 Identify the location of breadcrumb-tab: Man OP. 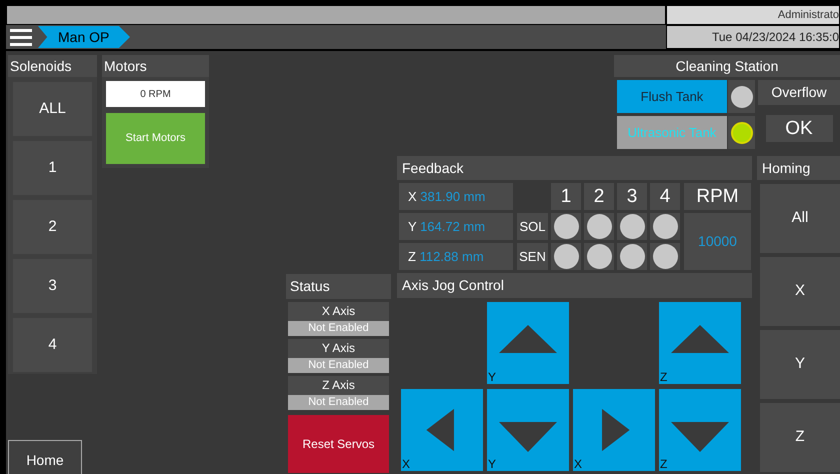
(84, 37).